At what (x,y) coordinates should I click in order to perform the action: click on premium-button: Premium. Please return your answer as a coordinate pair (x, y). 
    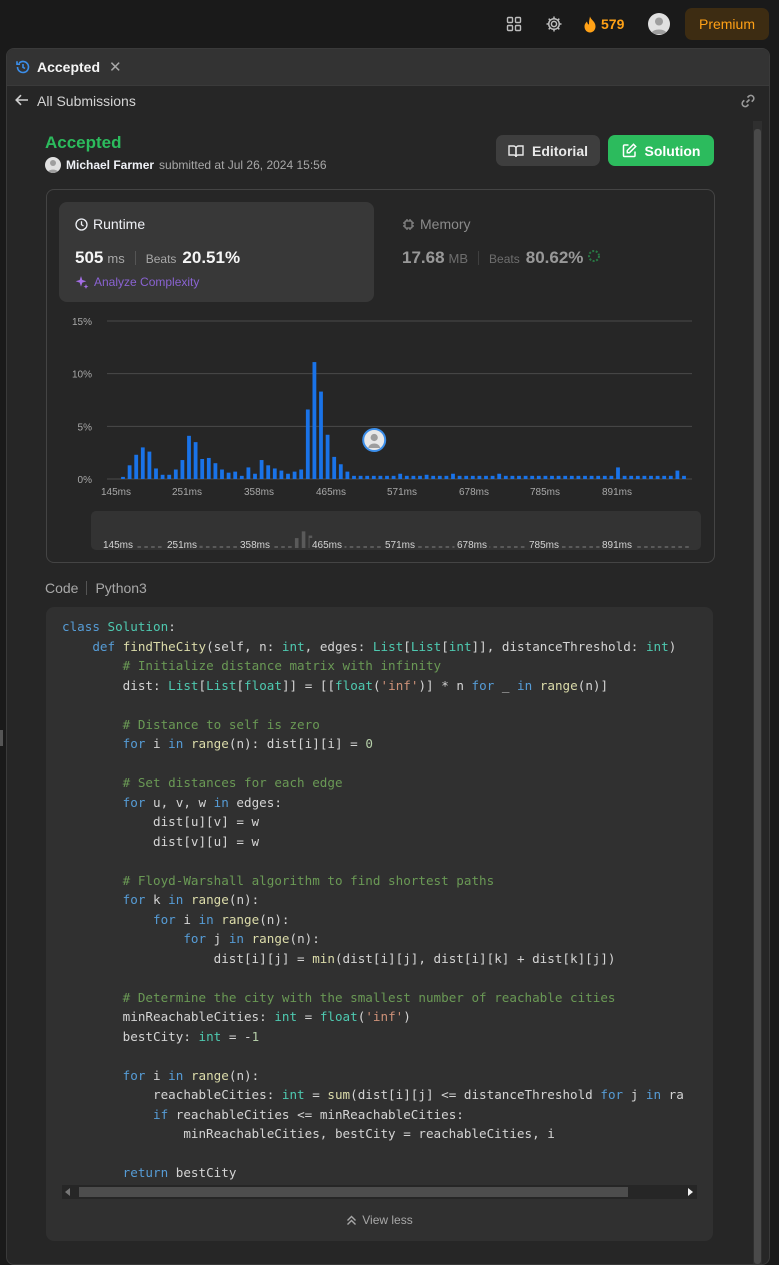
    Looking at the image, I should click on (727, 24).